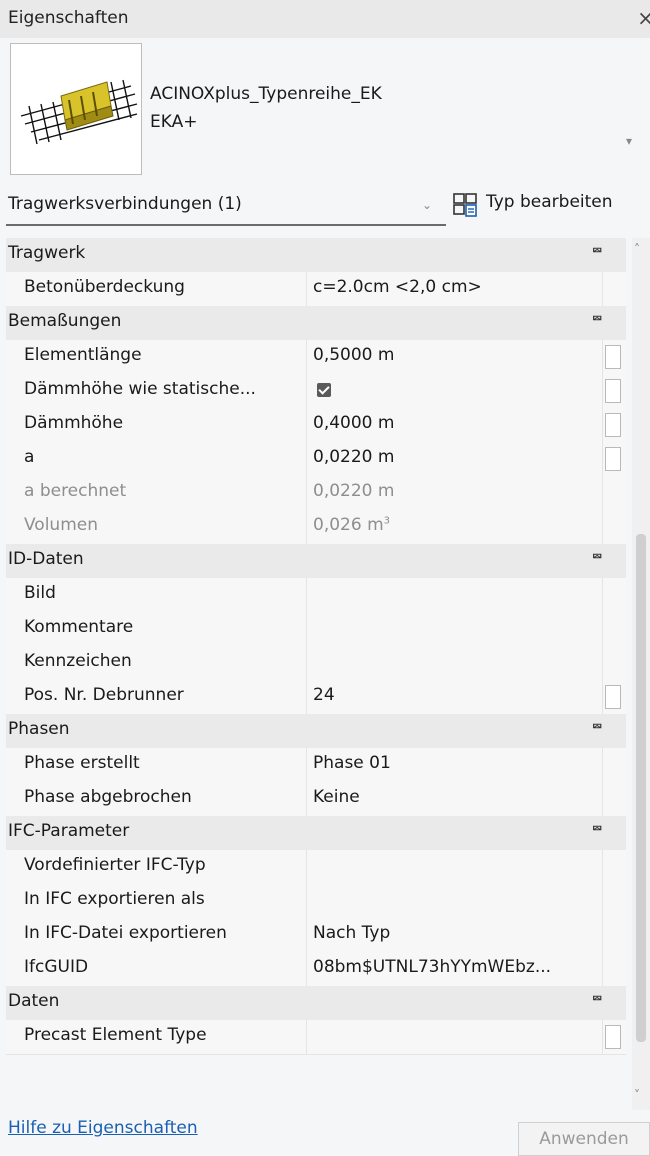 This screenshot has width=650, height=1156. Describe the element at coordinates (465, 205) in the screenshot. I see `edit-type-icon` at that location.